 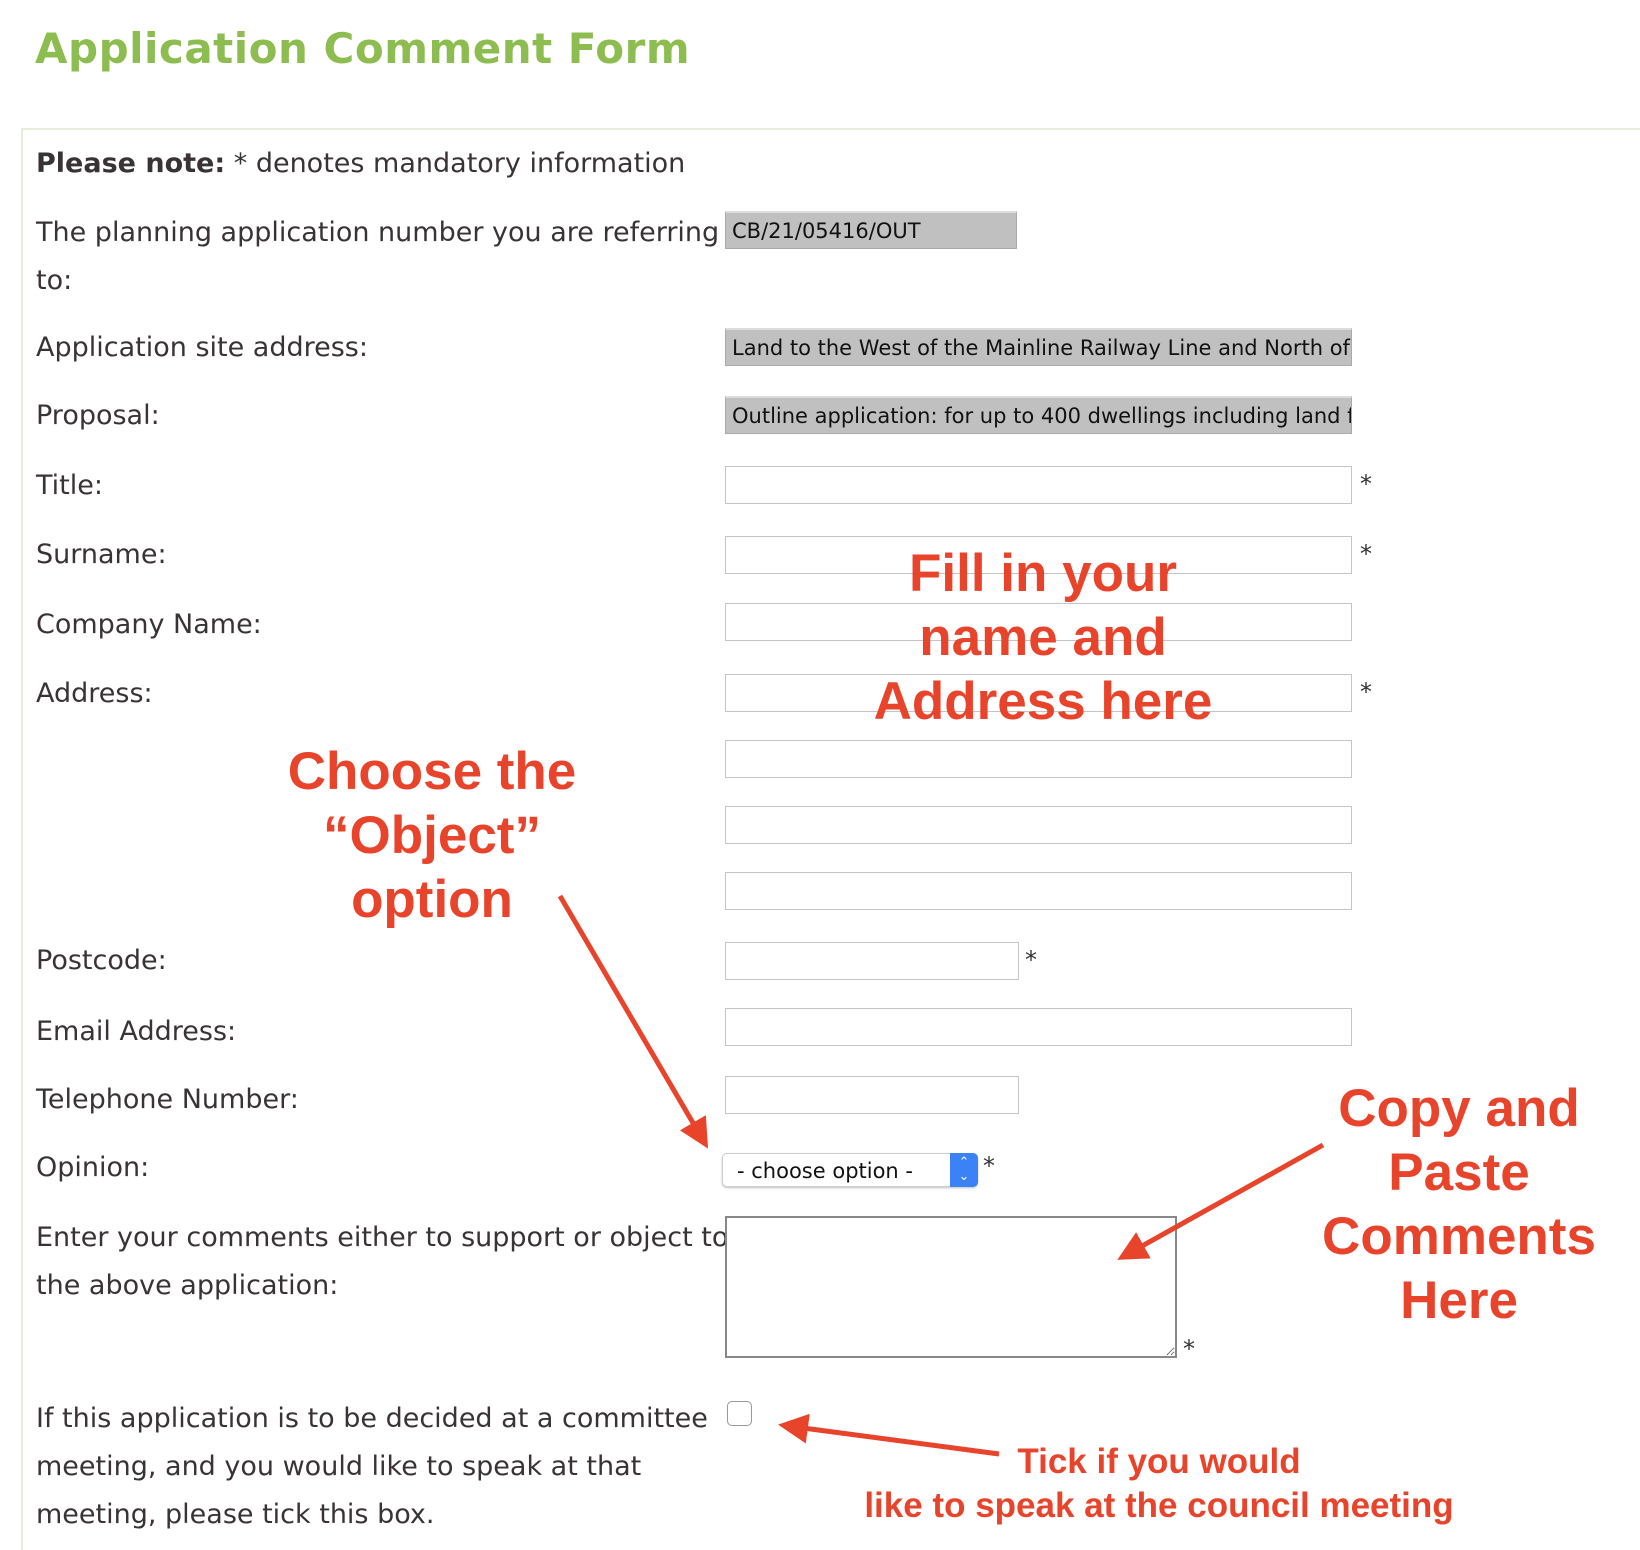 I want to click on arrow-to-checkbox, so click(x=889, y=1435).